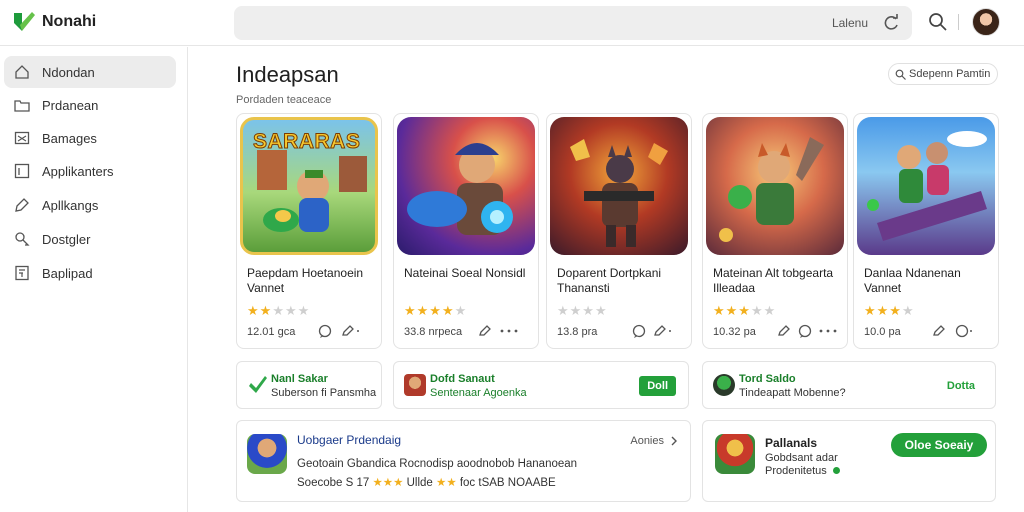 This screenshot has width=1024, height=512. Describe the element at coordinates (70, 105) in the screenshot. I see `sidebar-item-label: Prdanean` at that location.